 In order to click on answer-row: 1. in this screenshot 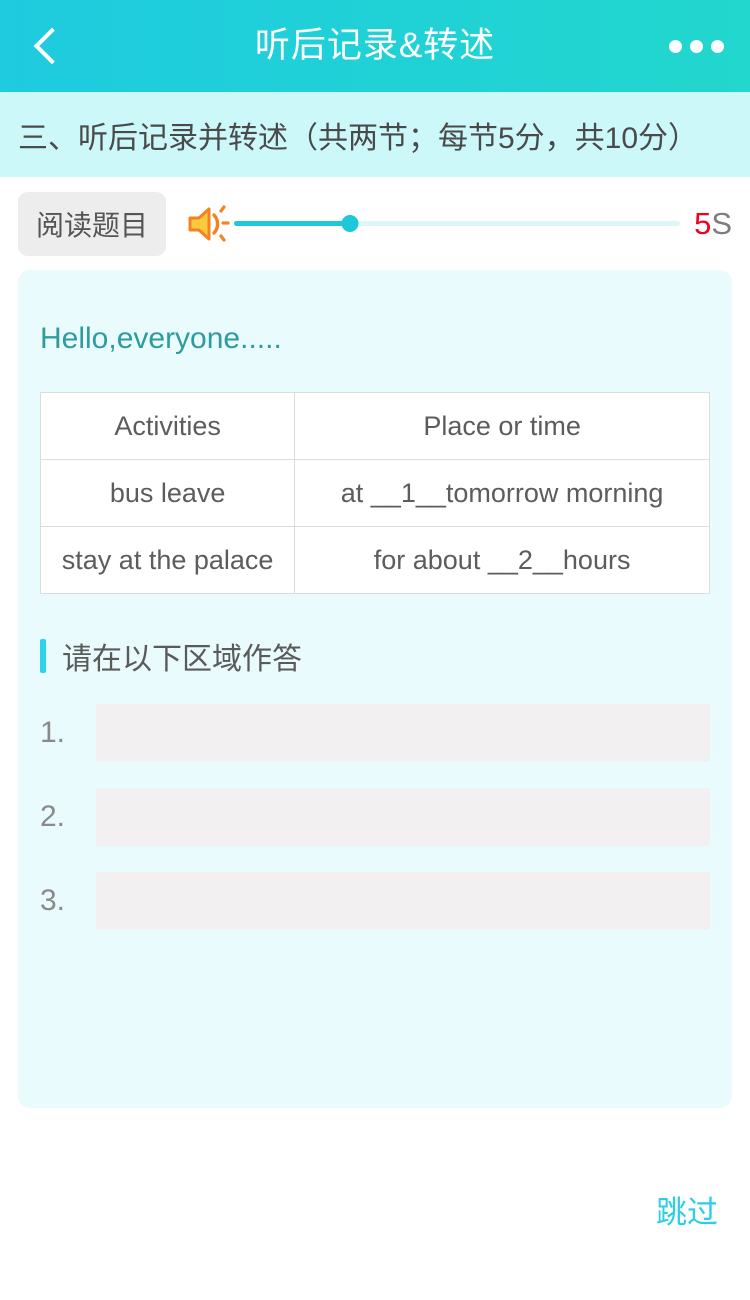, I will do `click(375, 733)`.